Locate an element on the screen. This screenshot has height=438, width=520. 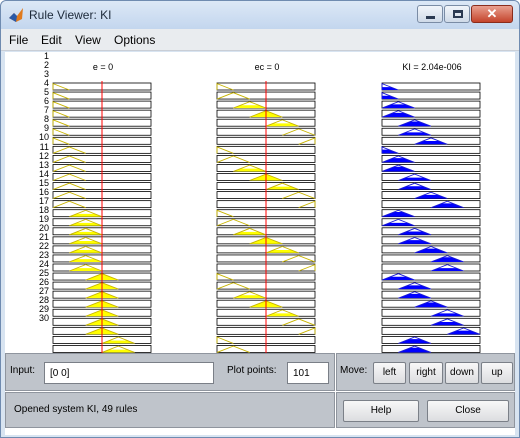
maximize-icon is located at coordinates (458, 14).